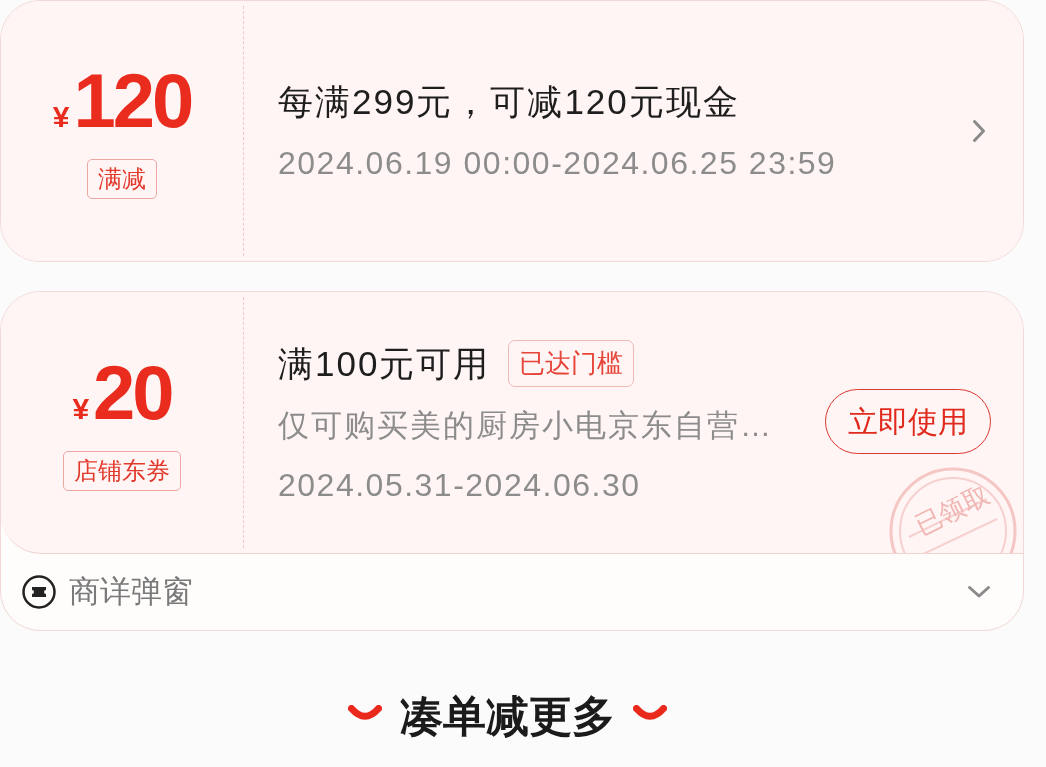  I want to click on coupon-type-tag: 满减, so click(122, 179).